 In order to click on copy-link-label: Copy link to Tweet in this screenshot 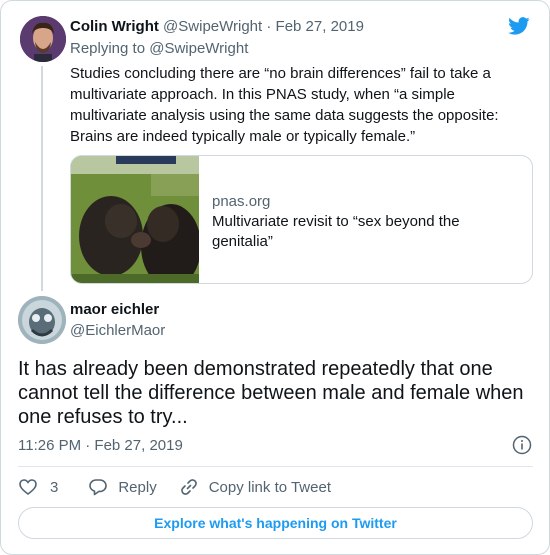, I will do `click(269, 487)`.